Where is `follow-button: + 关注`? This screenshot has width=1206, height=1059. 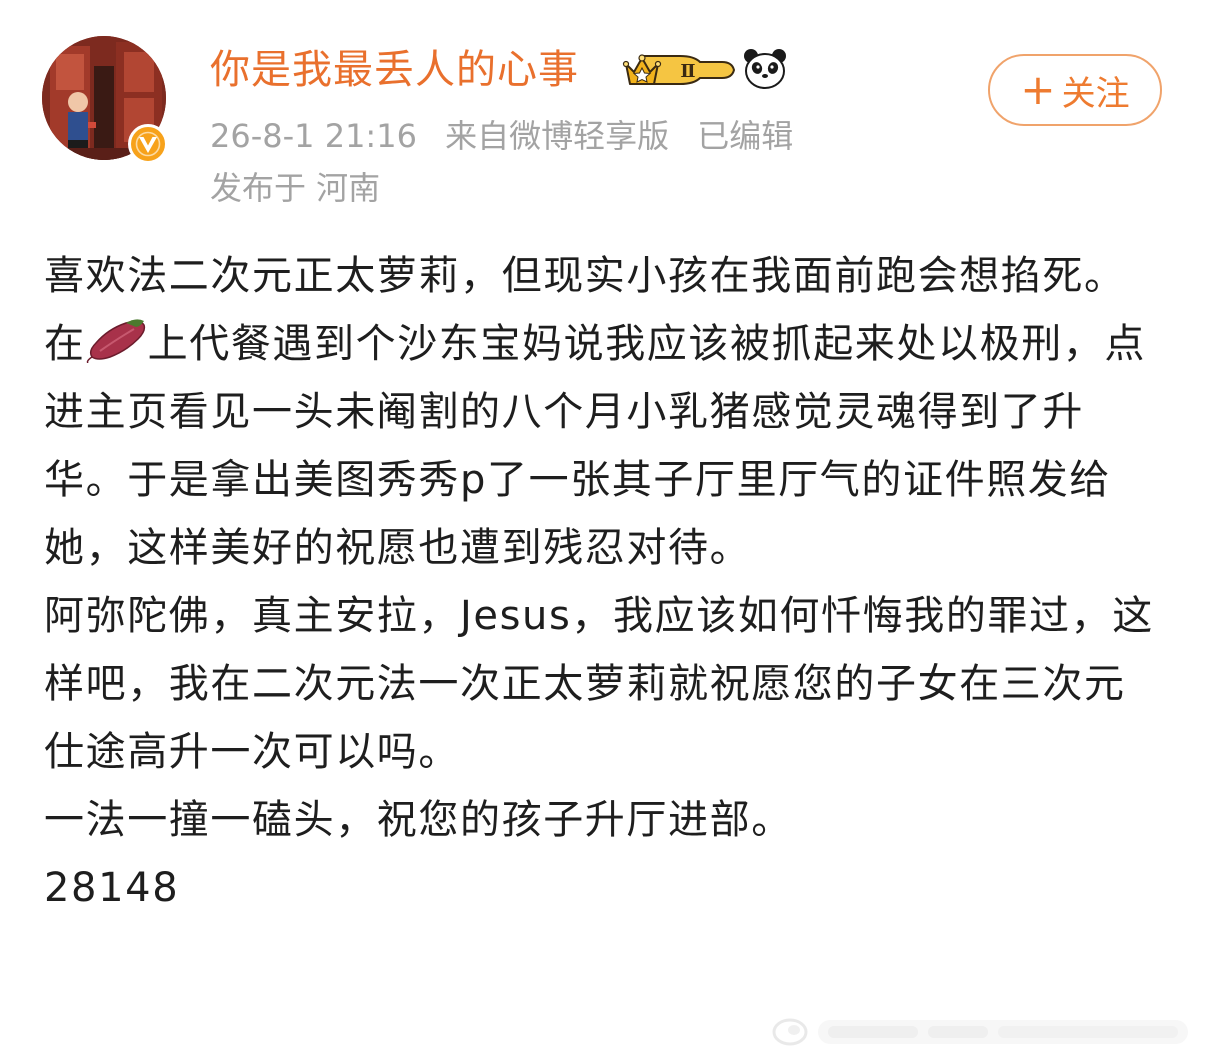 follow-button: + 关注 is located at coordinates (1075, 90).